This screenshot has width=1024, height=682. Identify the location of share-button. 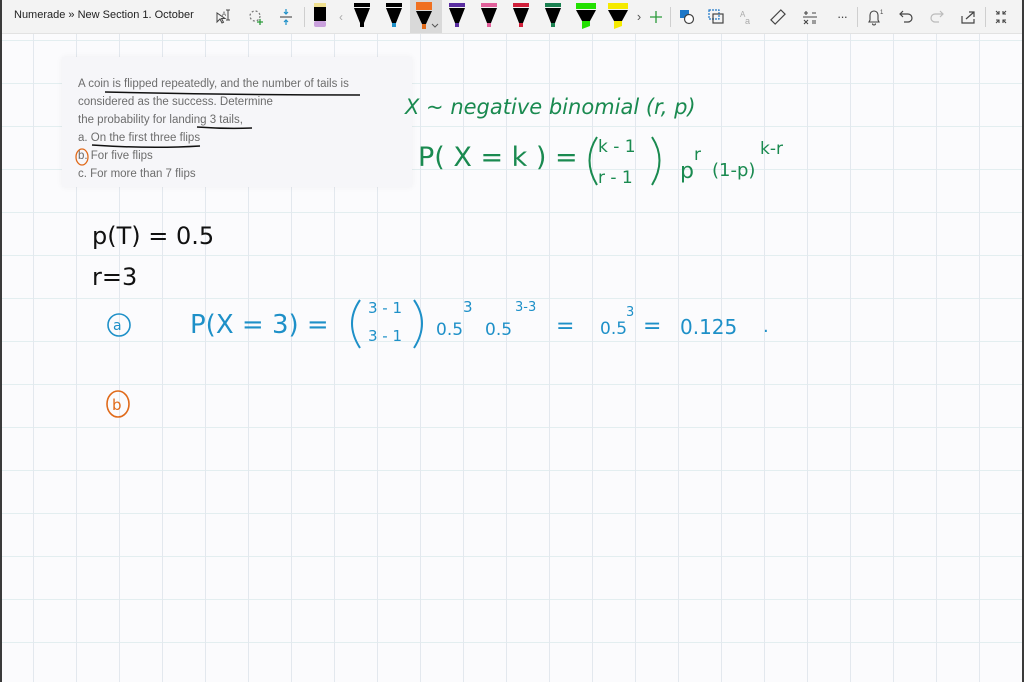
(968, 16).